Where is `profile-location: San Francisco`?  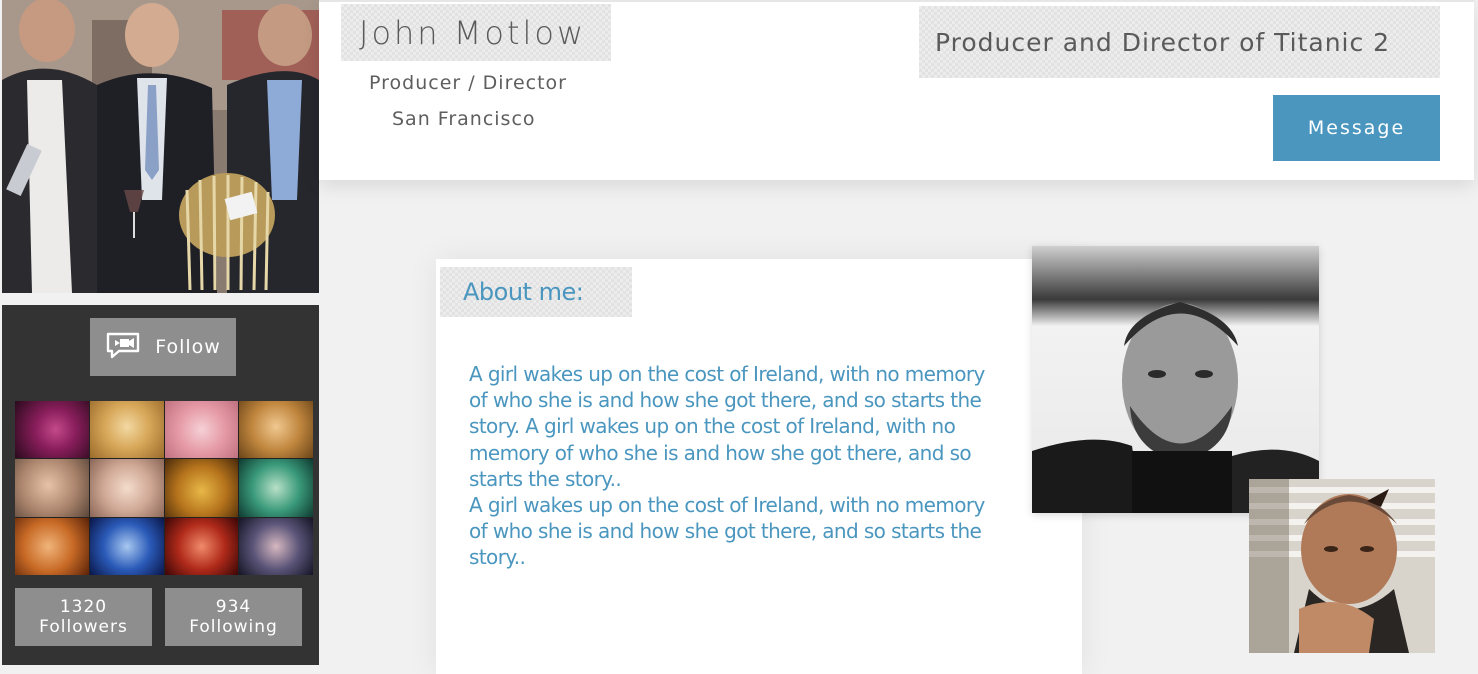
profile-location: San Francisco is located at coordinates (464, 119).